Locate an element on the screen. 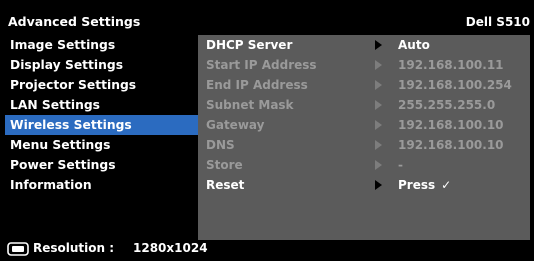 The width and height of the screenshot is (534, 261). setting-label: Gateway is located at coordinates (235, 125).